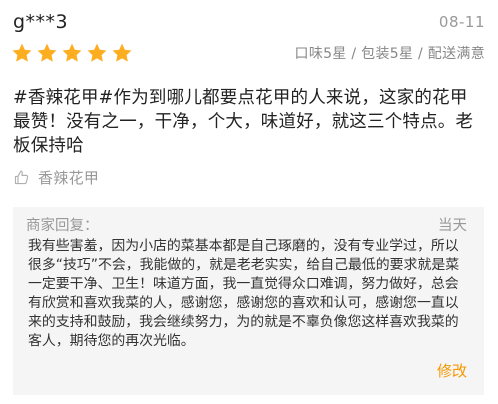 Image resolution: width=498 pixels, height=404 pixels. What do you see at coordinates (69, 177) in the screenshot?
I see `dish-name: 香辣花甲` at bounding box center [69, 177].